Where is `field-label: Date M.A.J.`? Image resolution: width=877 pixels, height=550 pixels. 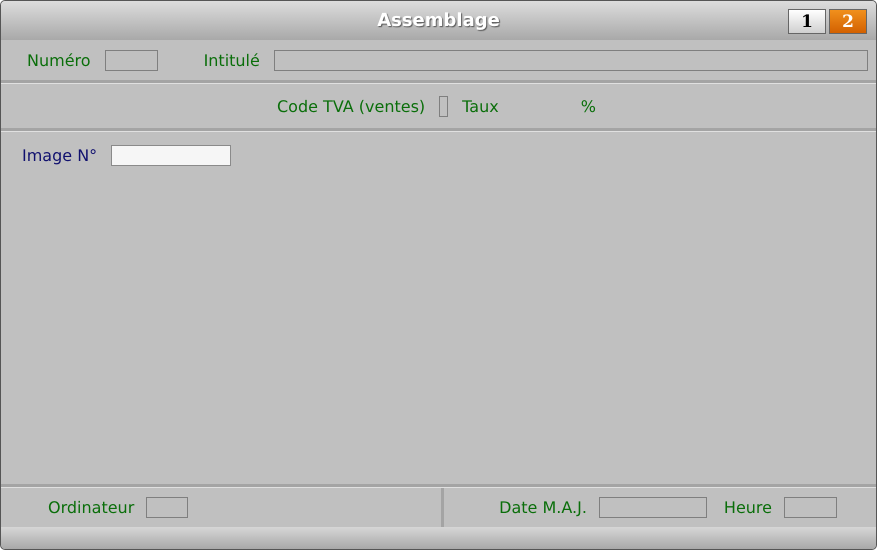
field-label: Date M.A.J. is located at coordinates (543, 507).